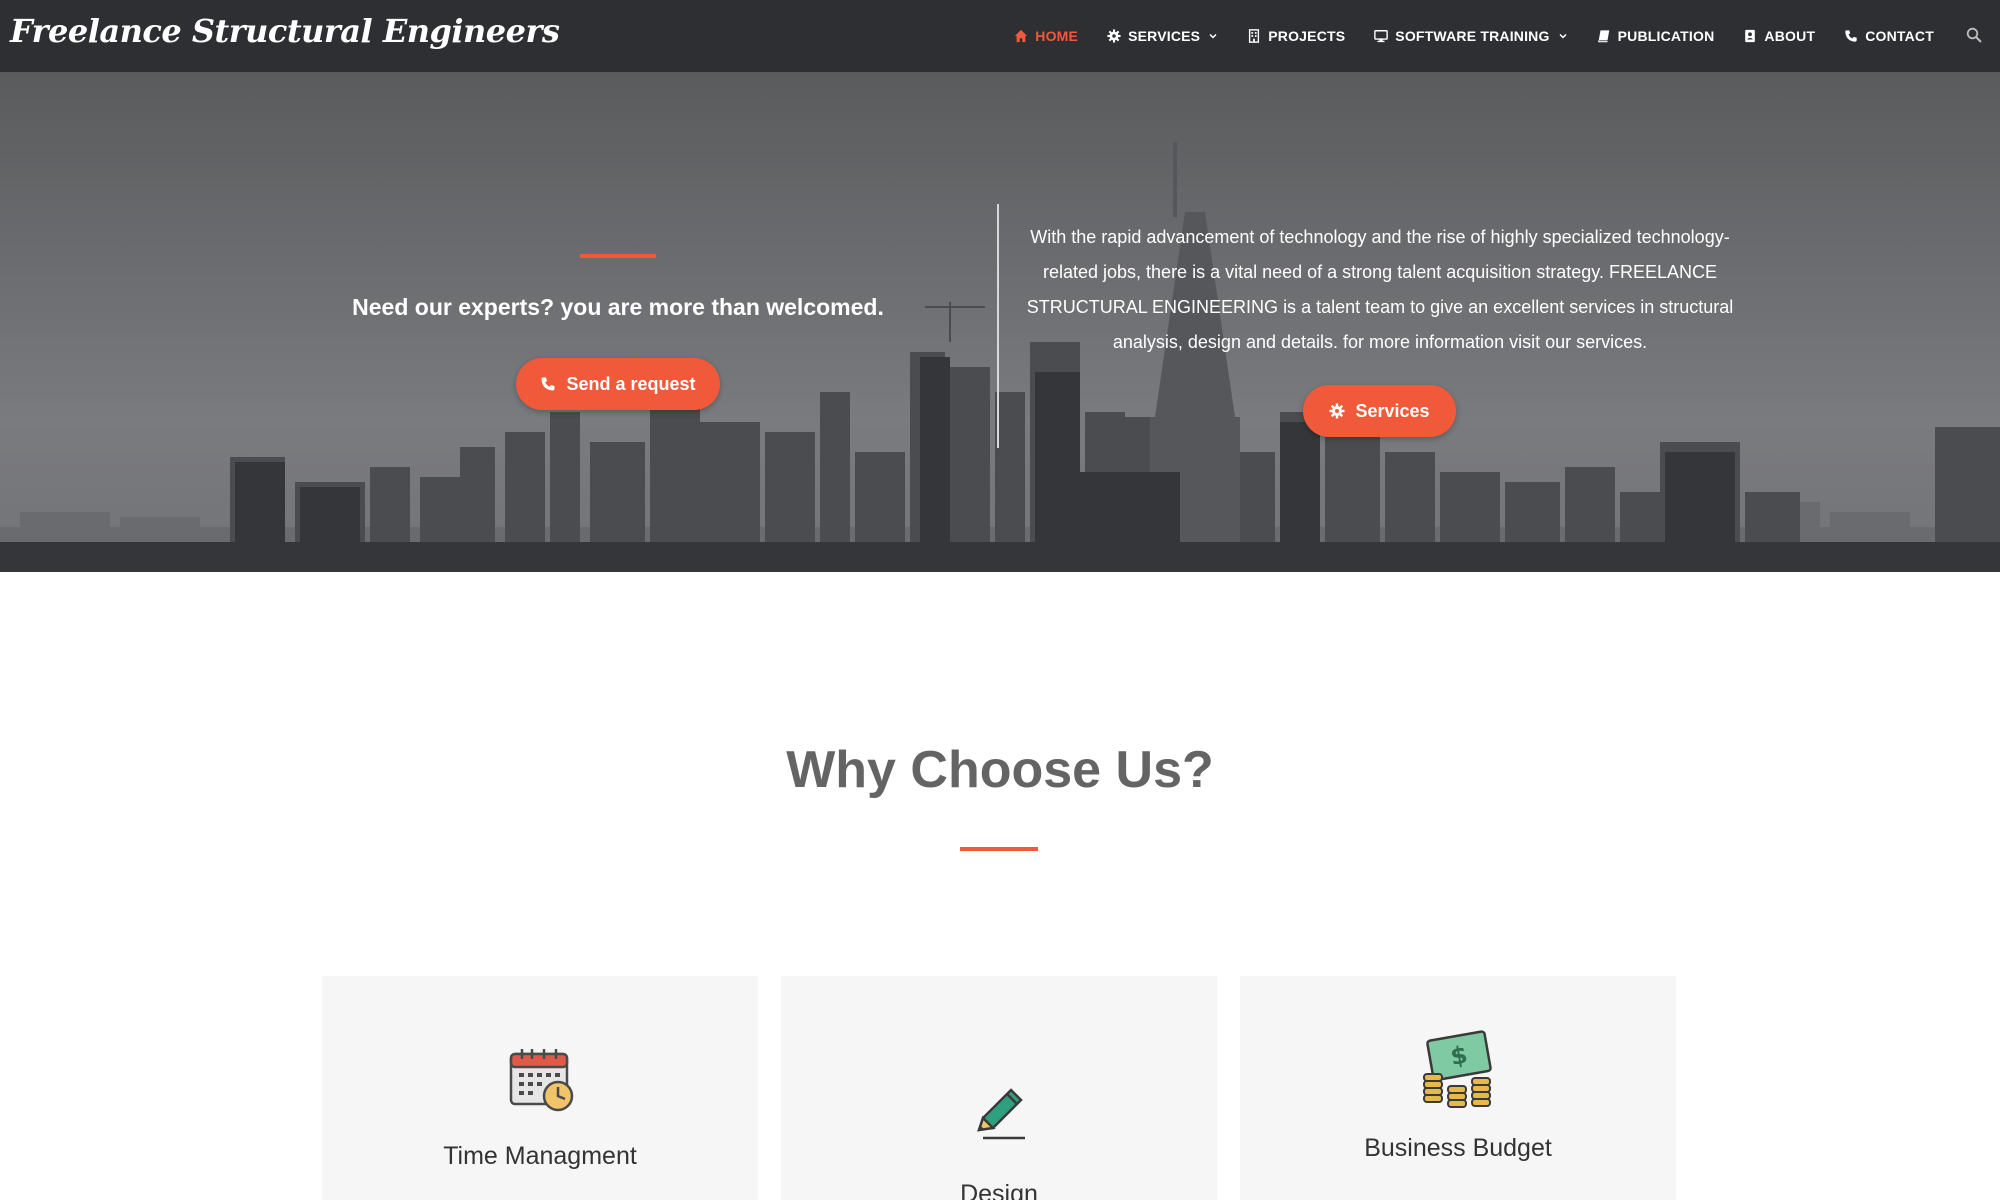 The image size is (2000, 1200). What do you see at coordinates (1975, 36) in the screenshot?
I see `search-icon` at bounding box center [1975, 36].